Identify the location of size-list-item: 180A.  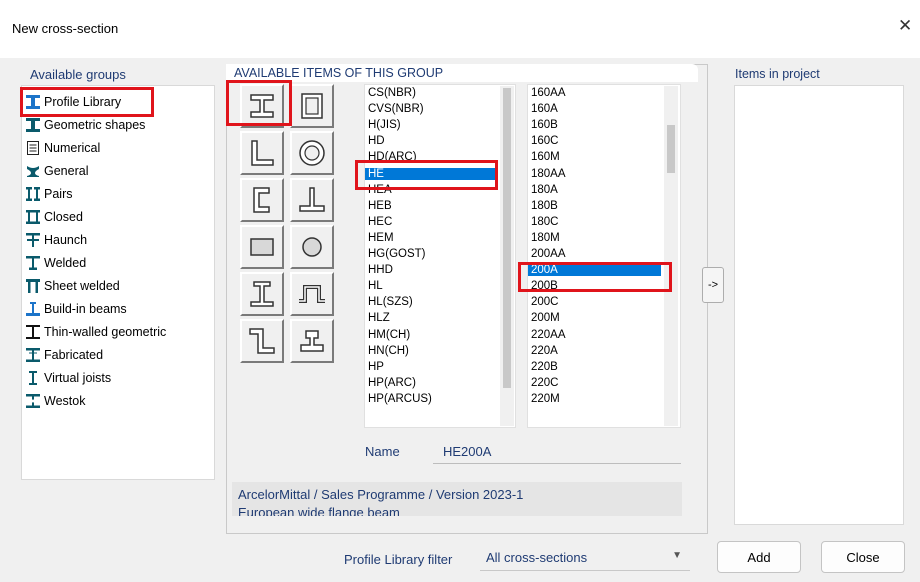
(594, 190).